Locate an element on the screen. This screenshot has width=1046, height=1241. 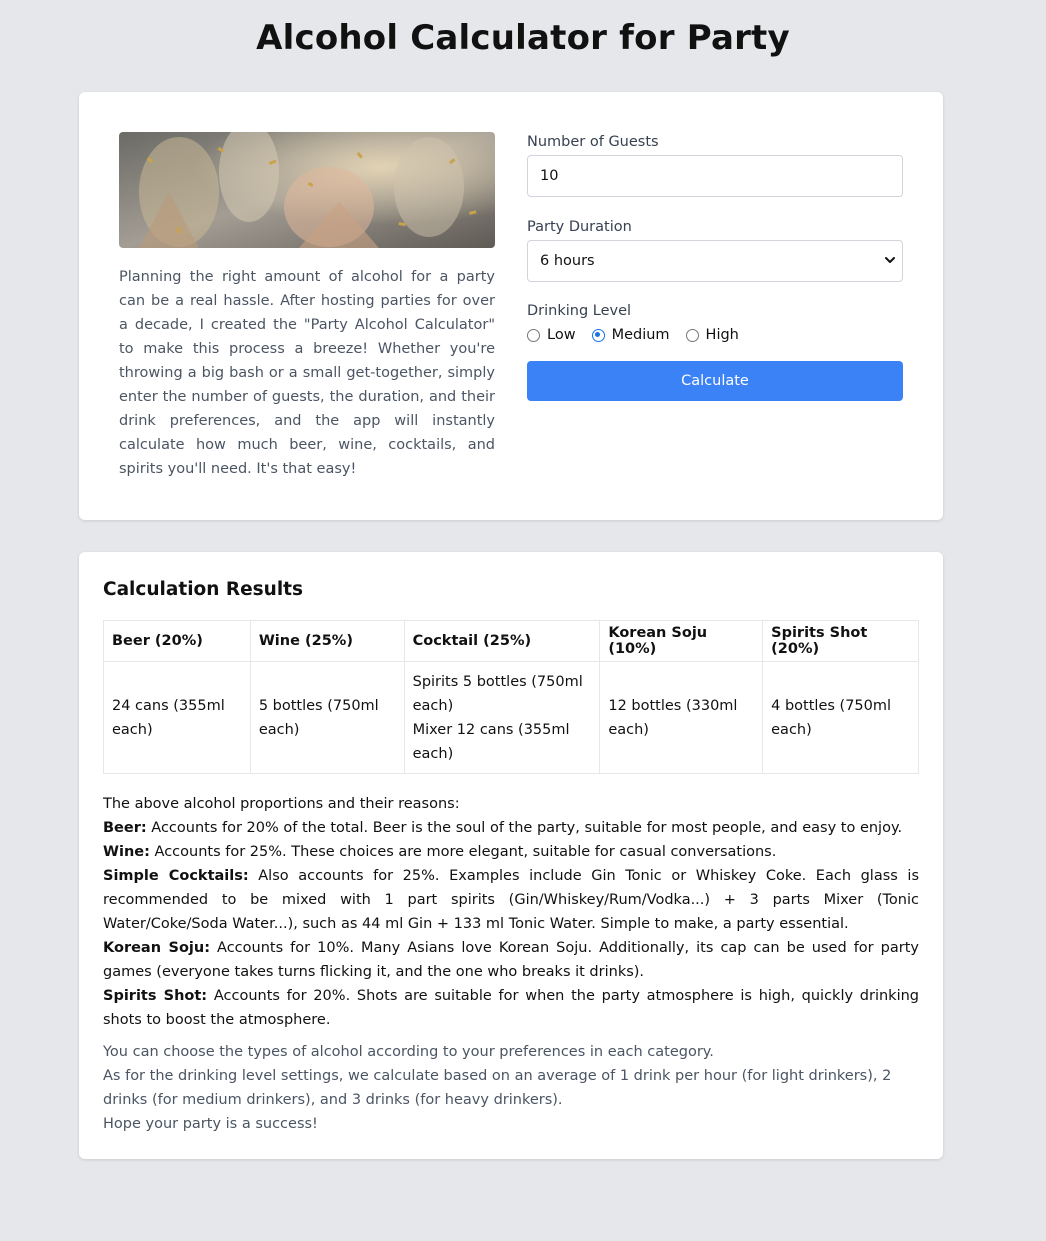
header-beer: Beer (20%) is located at coordinates (177, 641).